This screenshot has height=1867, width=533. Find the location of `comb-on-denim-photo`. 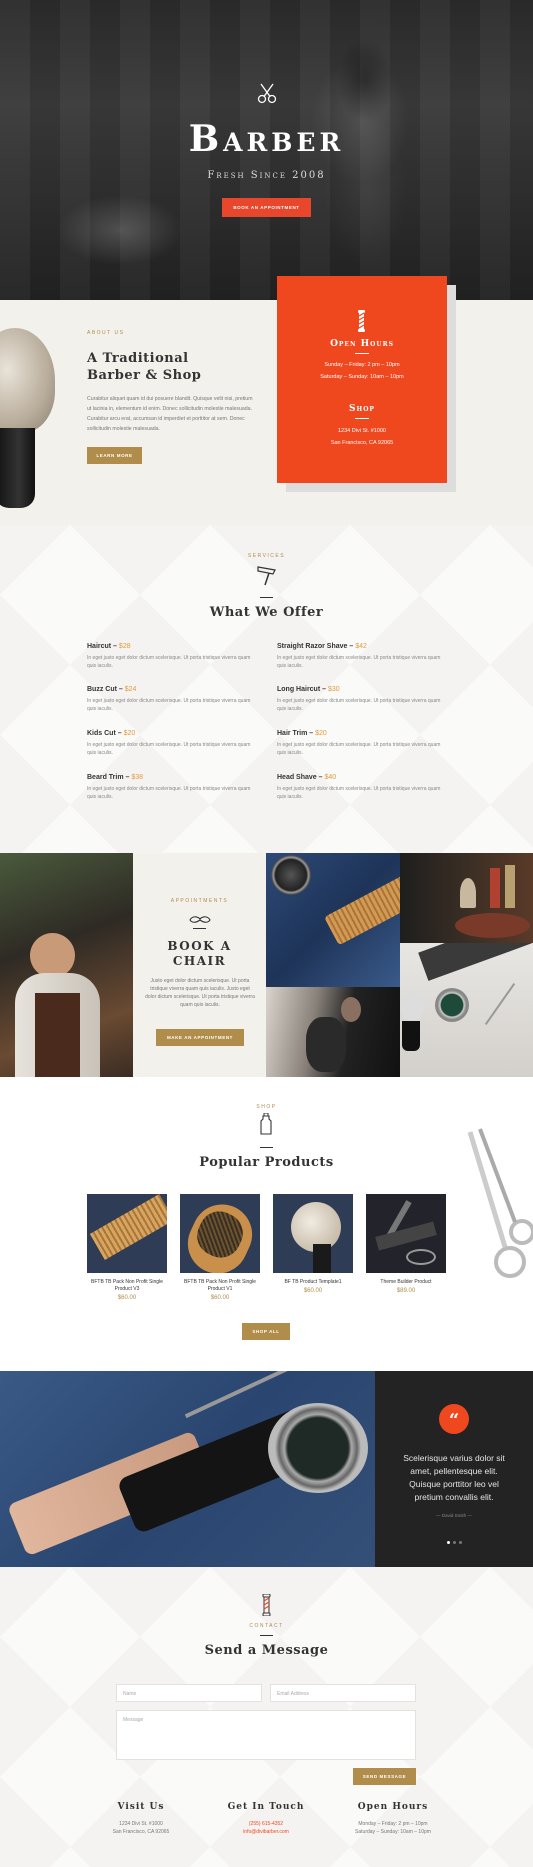

comb-on-denim-photo is located at coordinates (333, 920).